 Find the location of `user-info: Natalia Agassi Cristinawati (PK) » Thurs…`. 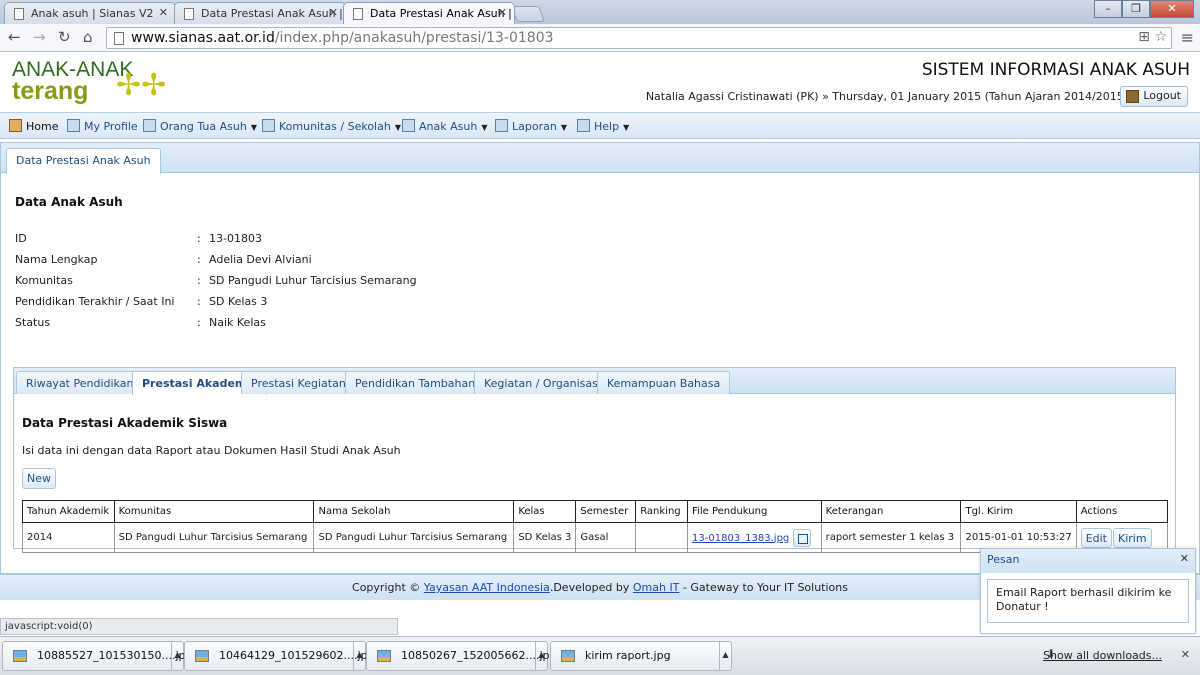

user-info: Natalia Agassi Cristinawati (PK) » Thurs… is located at coordinates (886, 96).